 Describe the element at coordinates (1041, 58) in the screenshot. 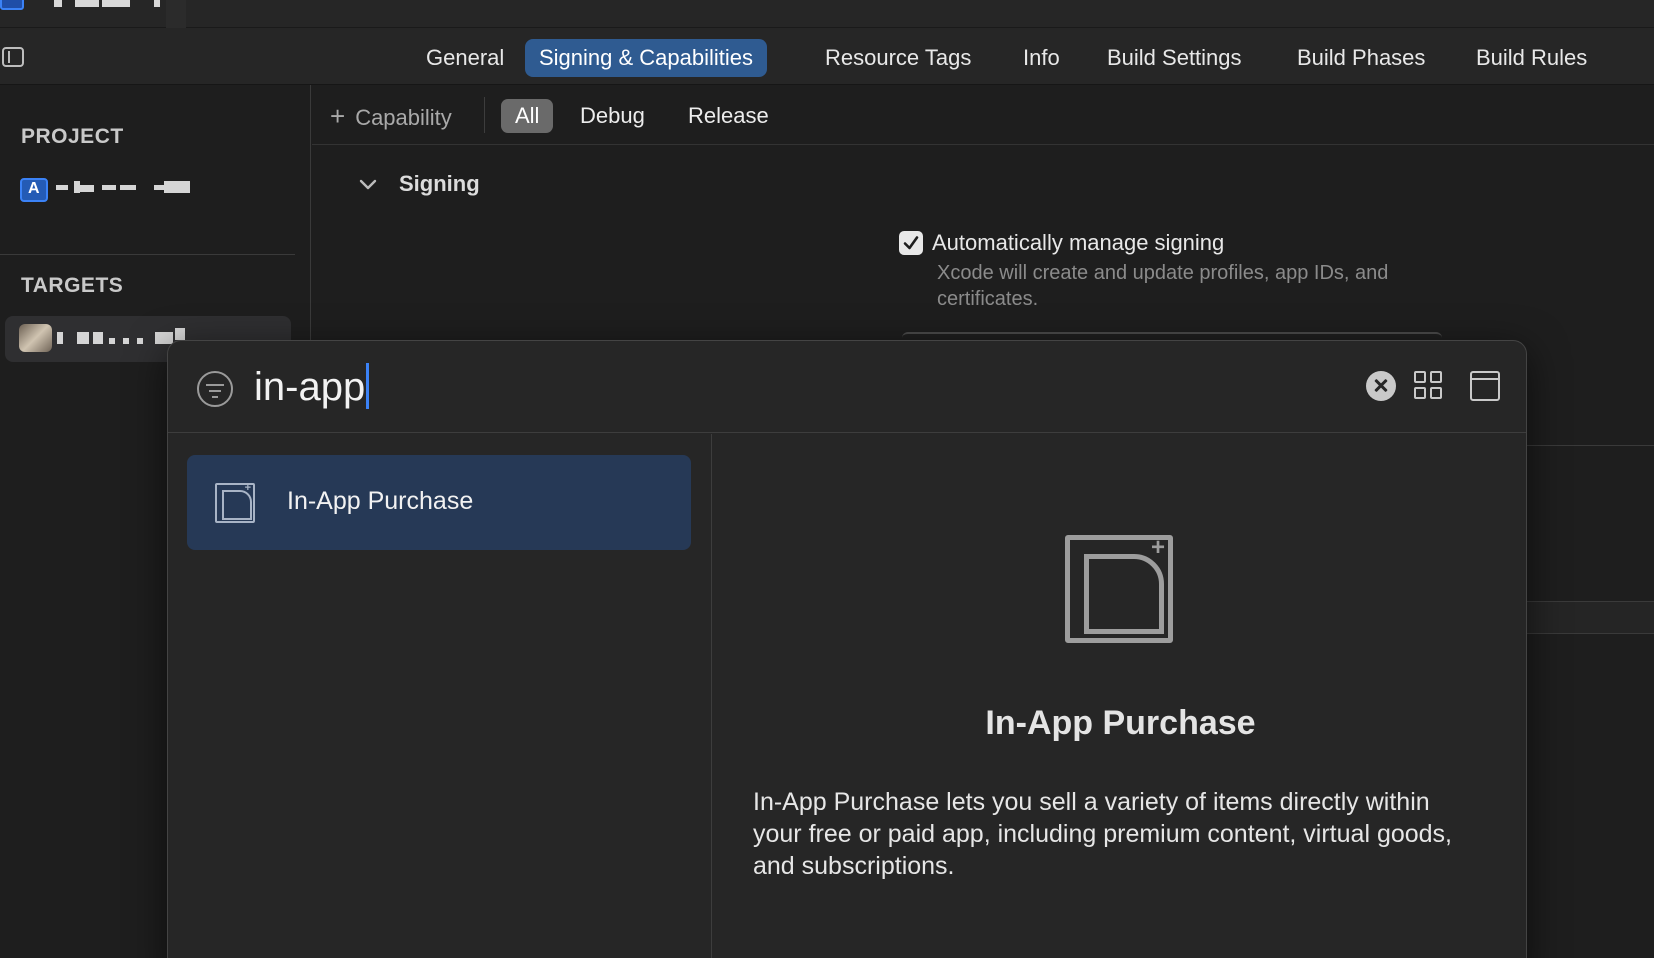

I see `tab-info: Info` at that location.